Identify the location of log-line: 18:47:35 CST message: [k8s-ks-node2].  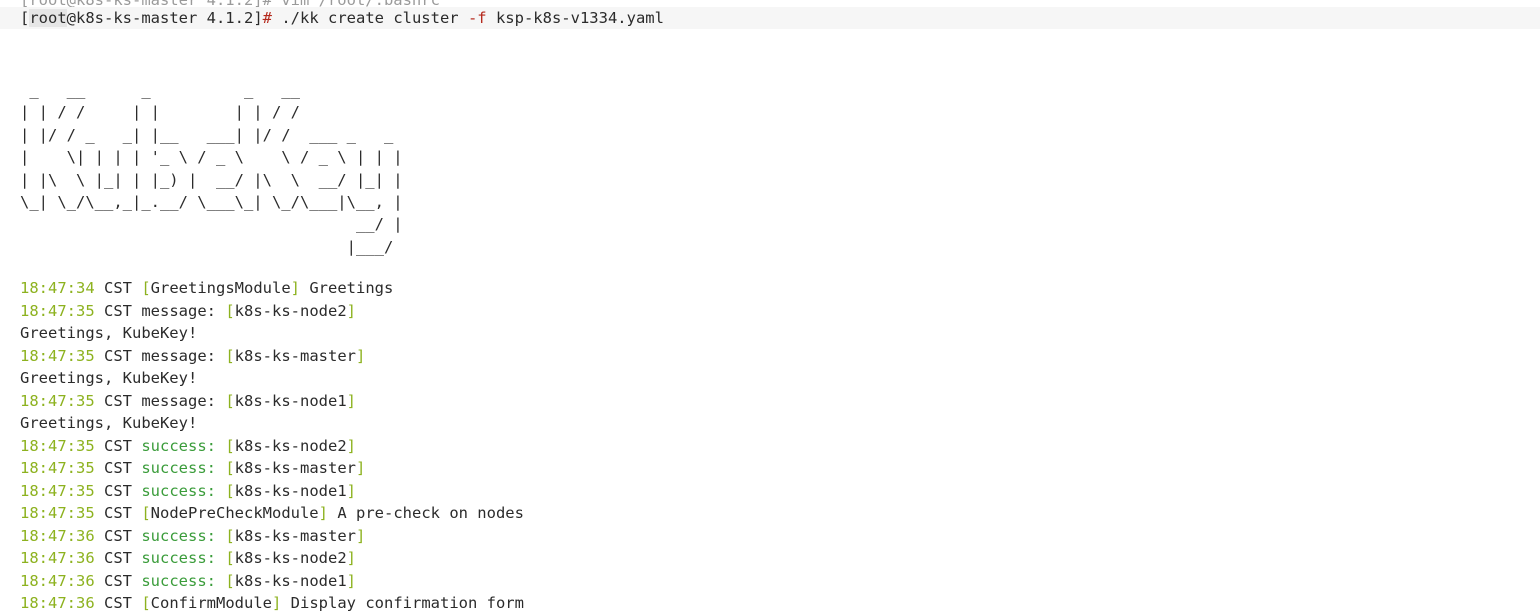
(188, 310).